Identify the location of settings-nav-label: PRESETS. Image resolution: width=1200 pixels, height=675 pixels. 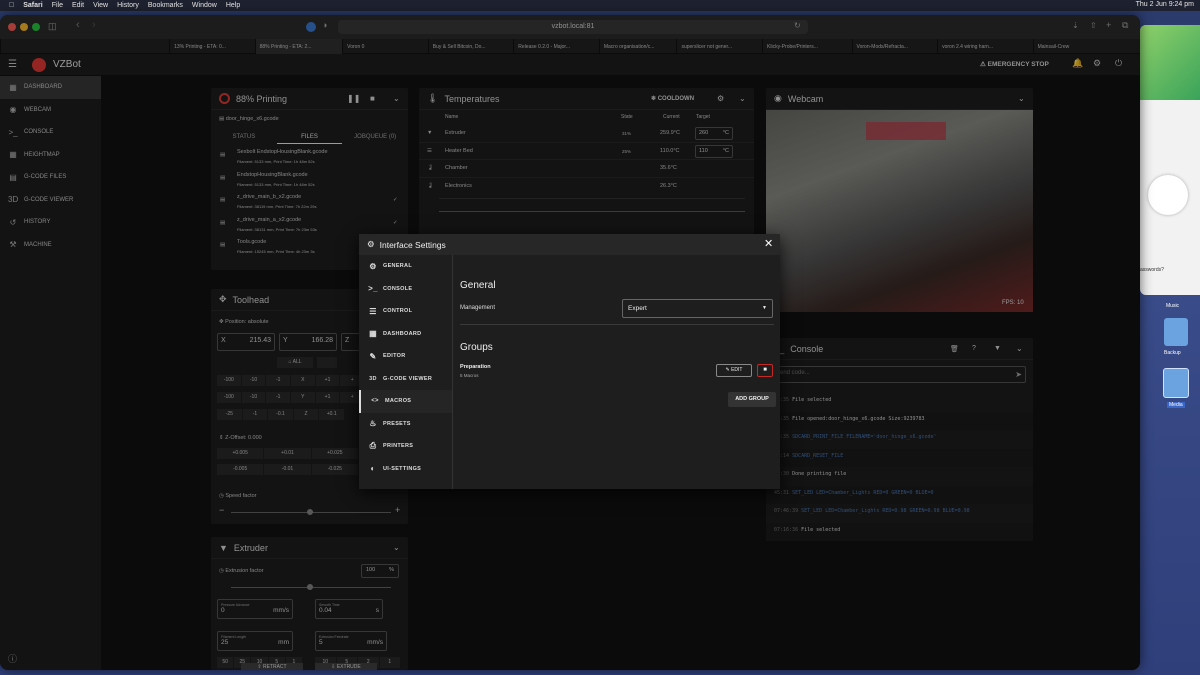
(397, 423).